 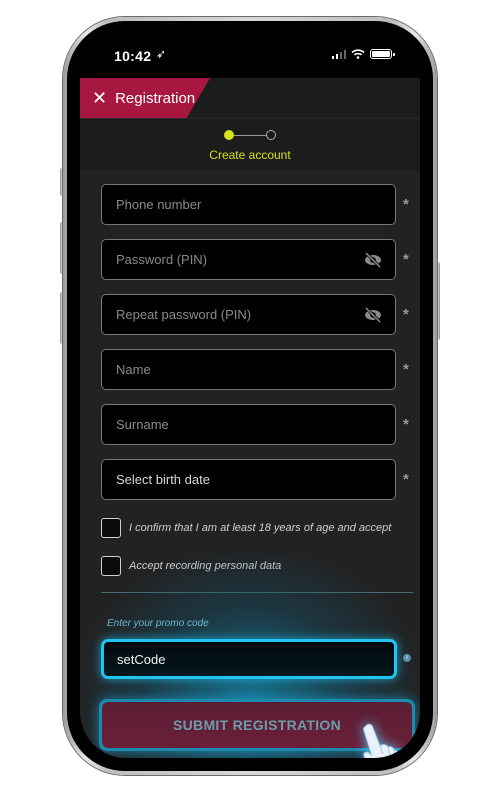 What do you see at coordinates (111, 528) in the screenshot?
I see `age-confirm-checkbox` at bounding box center [111, 528].